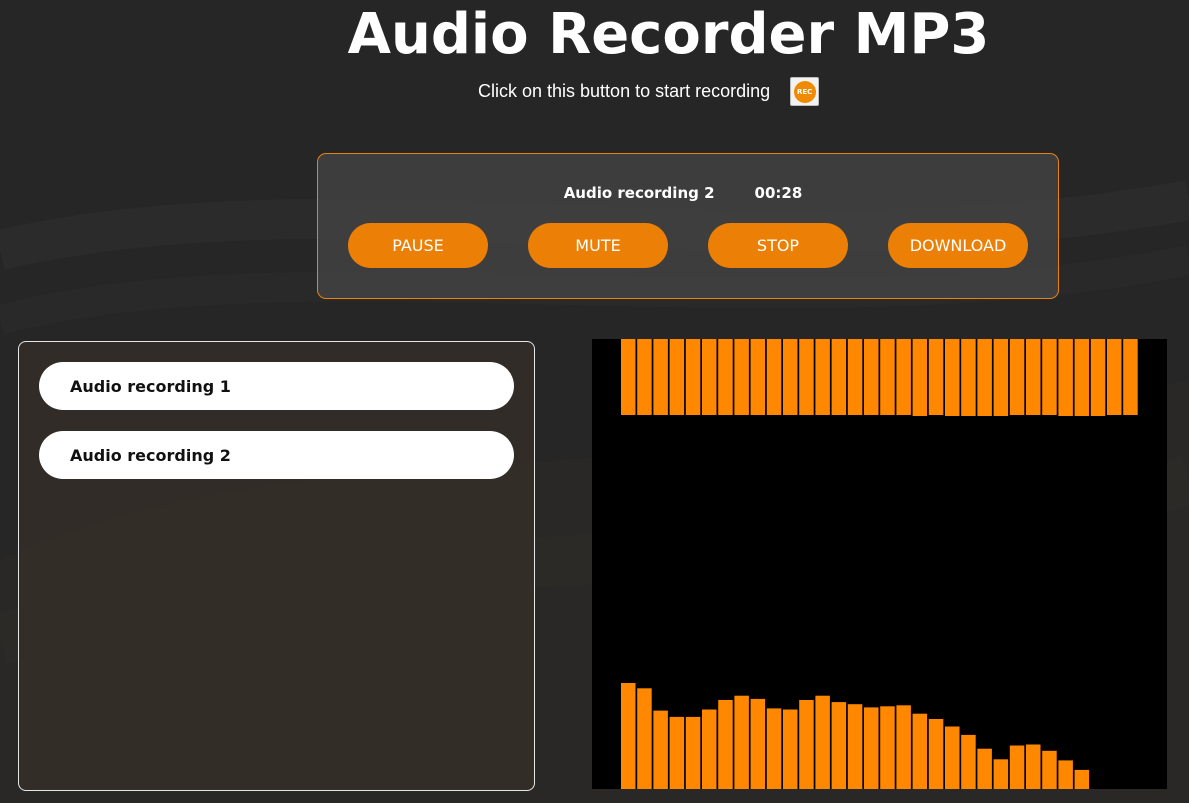 This screenshot has width=1189, height=803. I want to click on control-buttons: PAUSE MUTE STOP DOWNLOAD, so click(688, 245).